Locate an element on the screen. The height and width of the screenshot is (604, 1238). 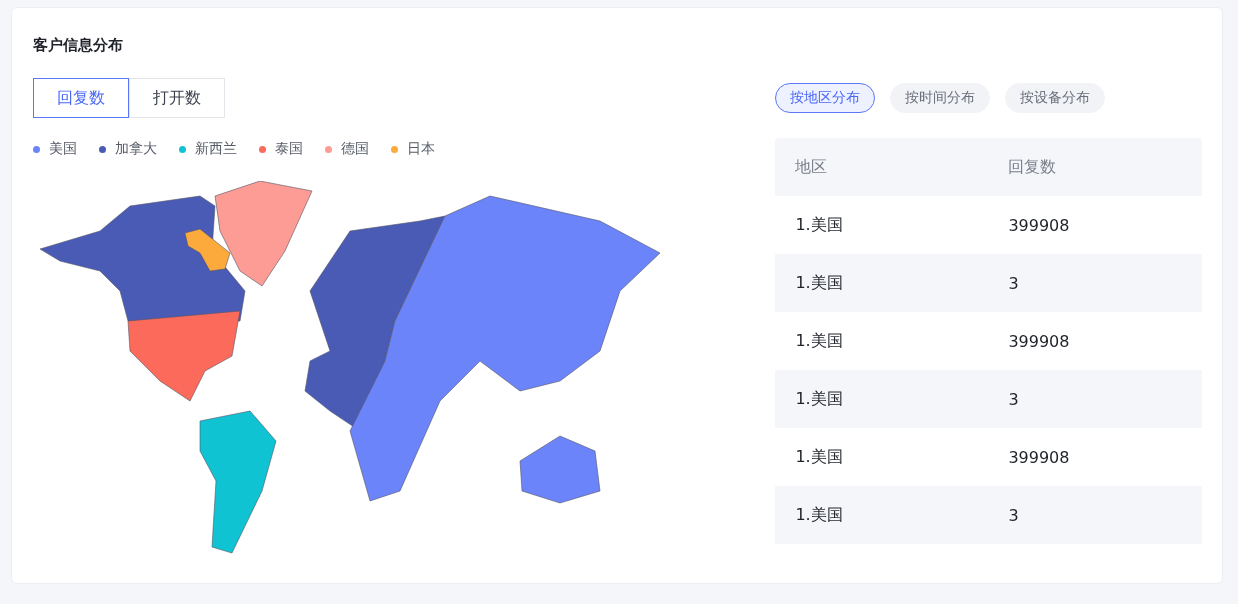
legend-label: 德国 is located at coordinates (355, 149).